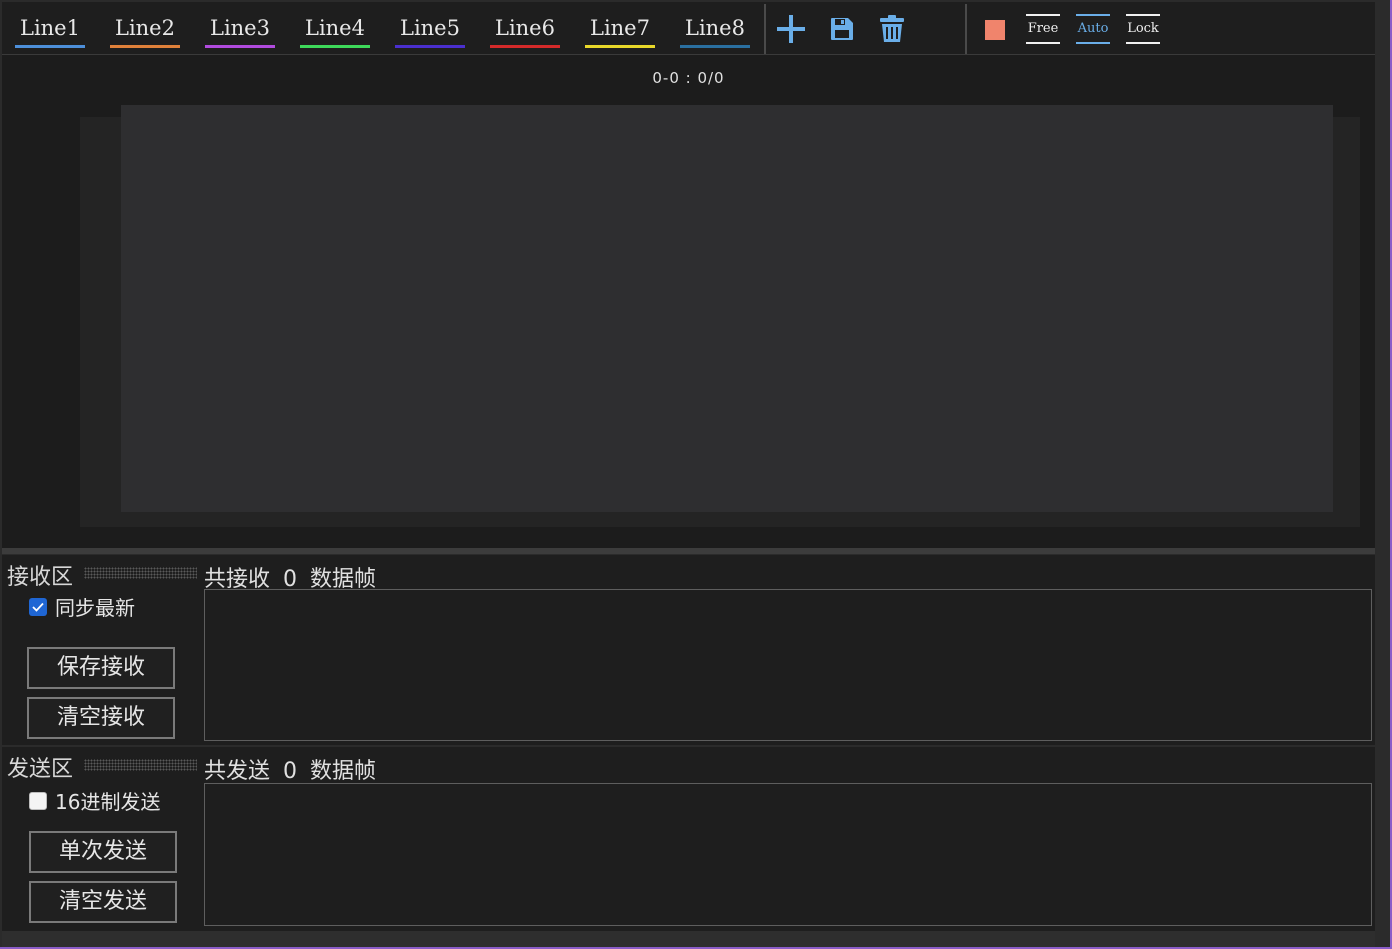  I want to click on check-icon, so click(38, 607).